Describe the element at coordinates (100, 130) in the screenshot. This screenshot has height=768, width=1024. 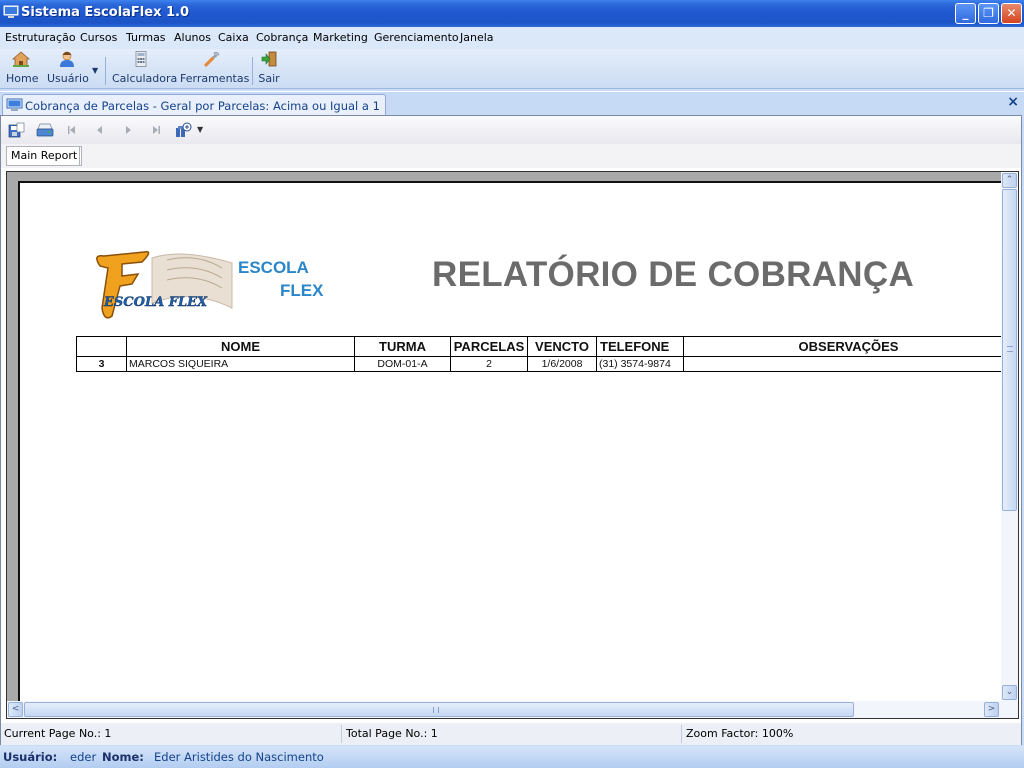
I see `previous-page-icon` at that location.